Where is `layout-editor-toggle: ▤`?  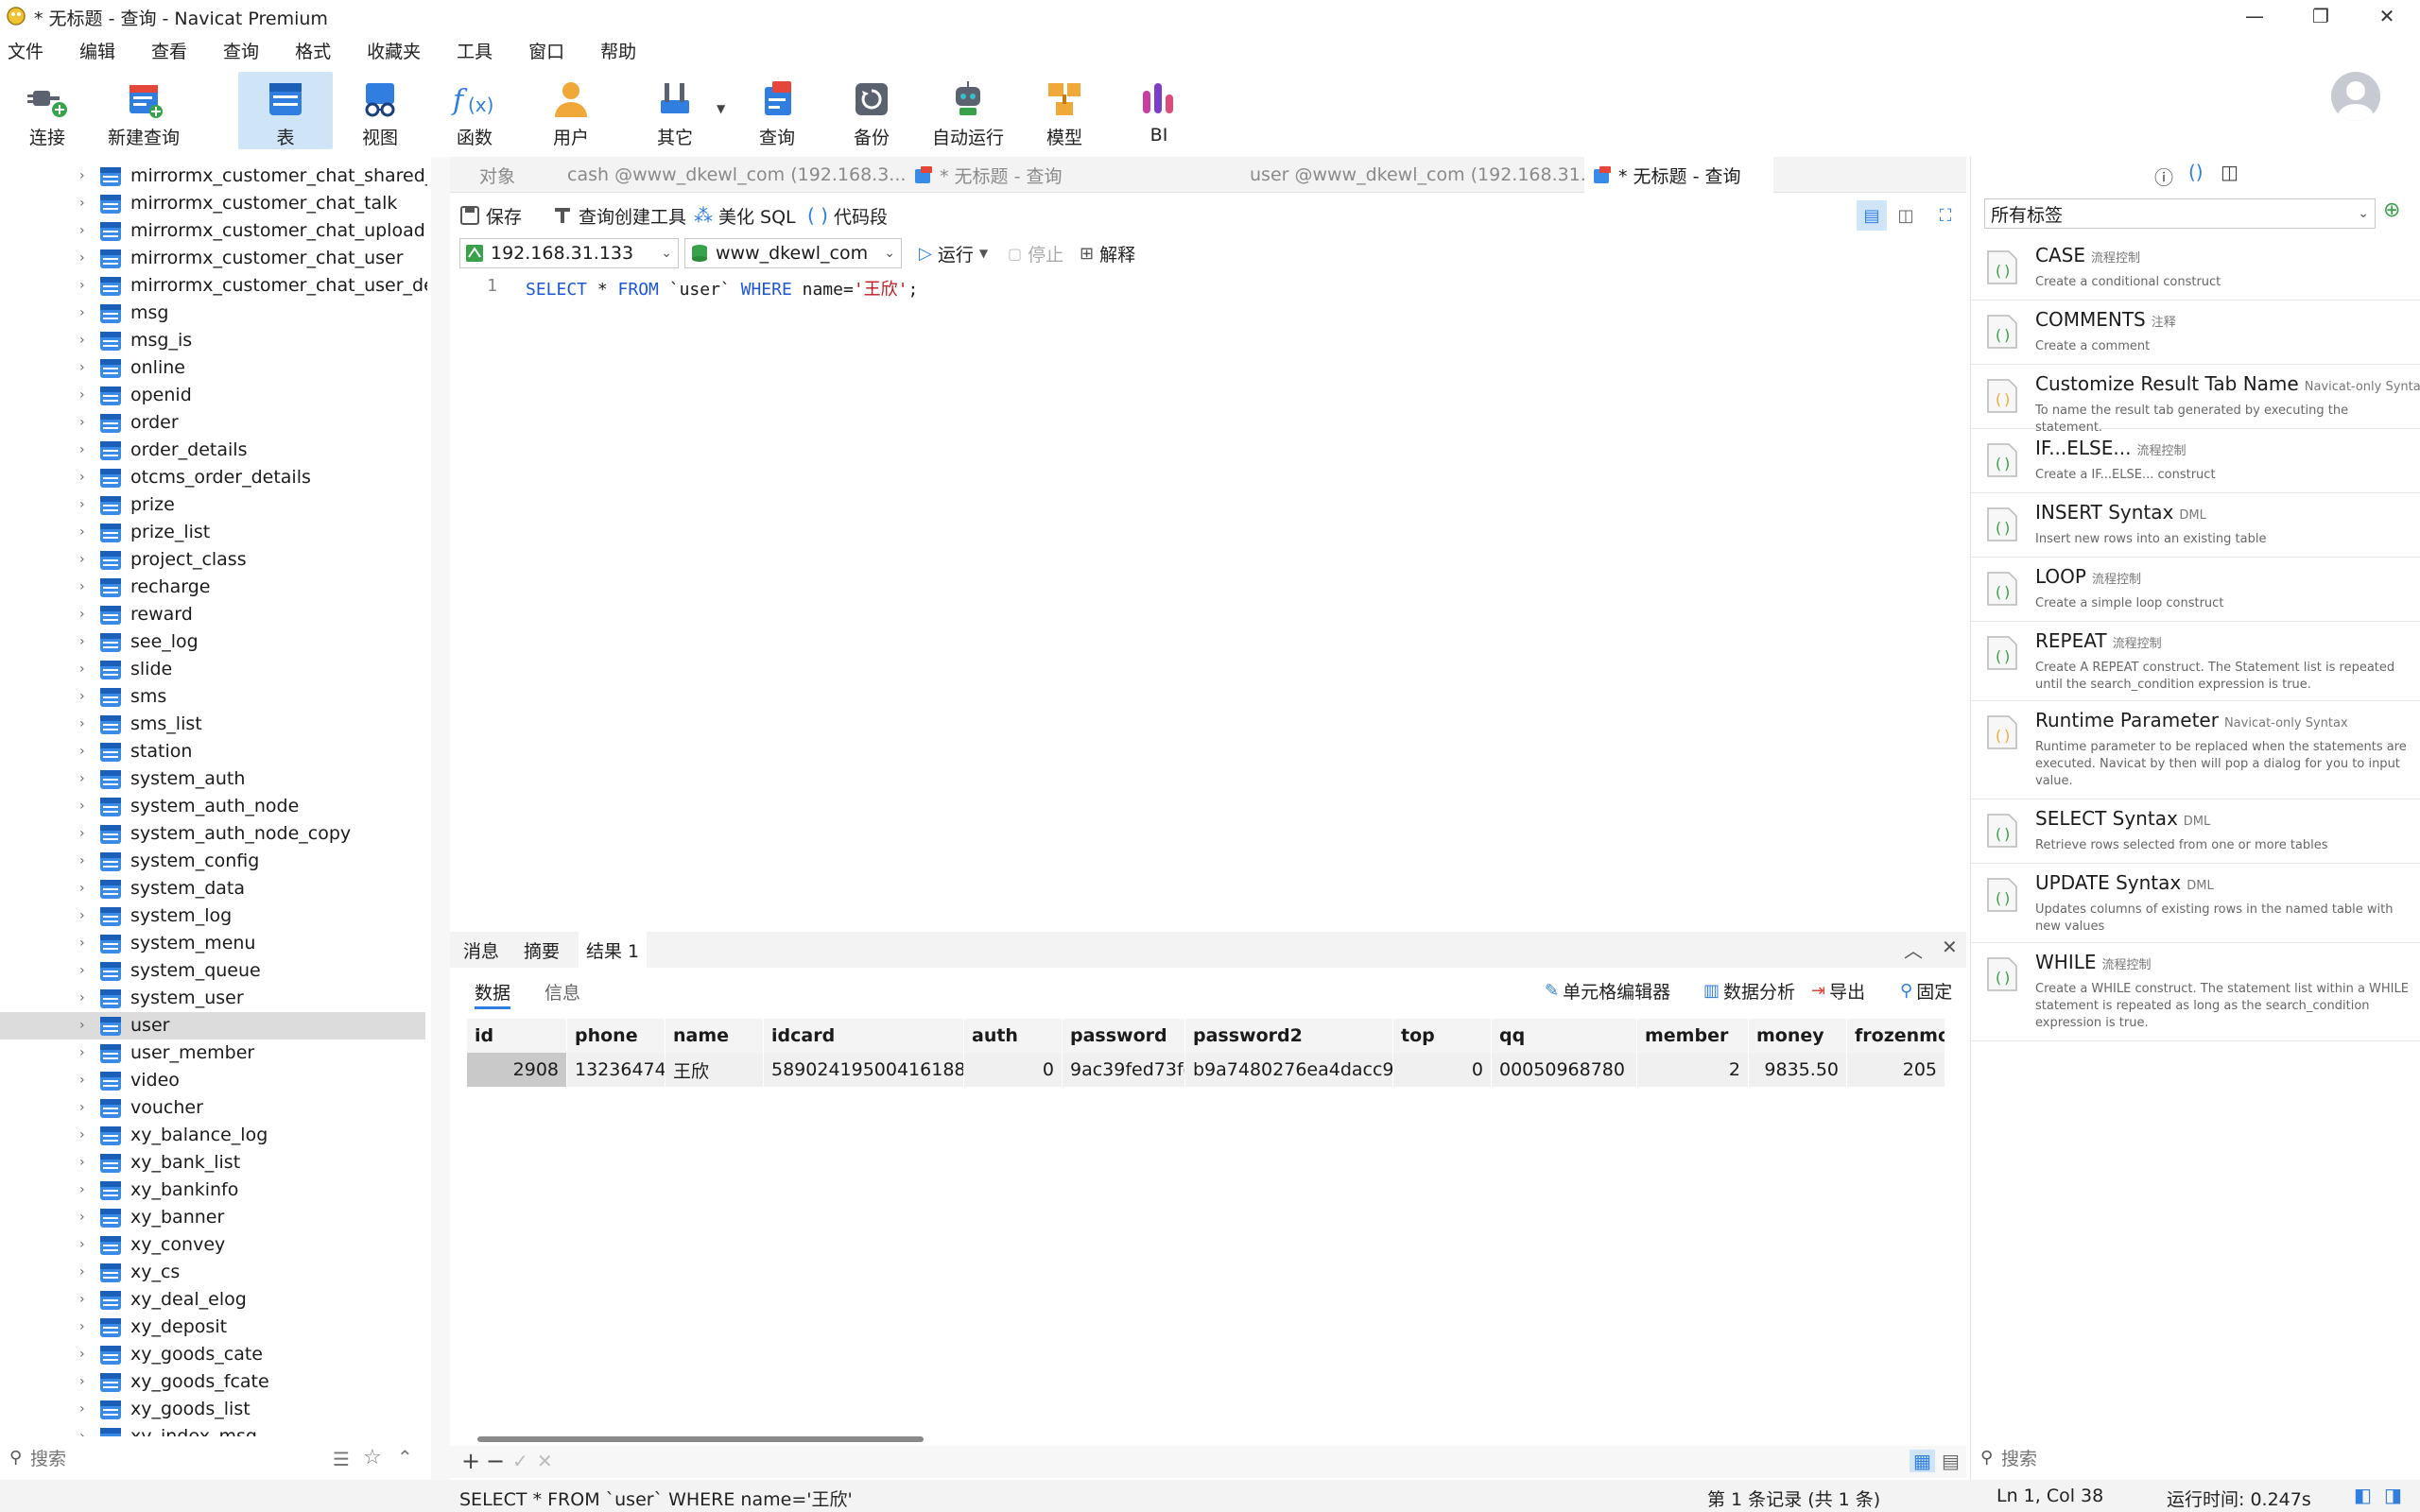 layout-editor-toggle: ▤ is located at coordinates (1872, 215).